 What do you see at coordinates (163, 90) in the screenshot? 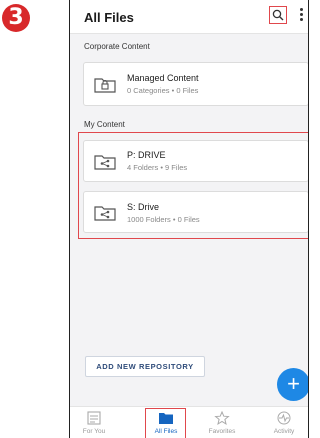
I see `repository-meta: 0 Categories • 0 Files` at bounding box center [163, 90].